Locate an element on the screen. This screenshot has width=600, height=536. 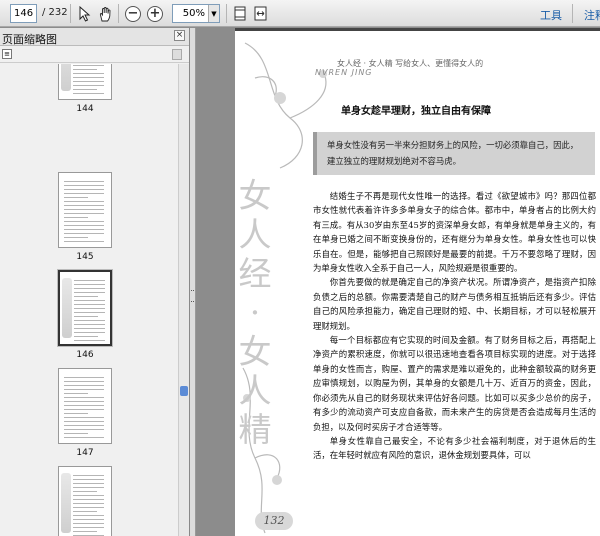
close-icon: × is located at coordinates (179, 35).